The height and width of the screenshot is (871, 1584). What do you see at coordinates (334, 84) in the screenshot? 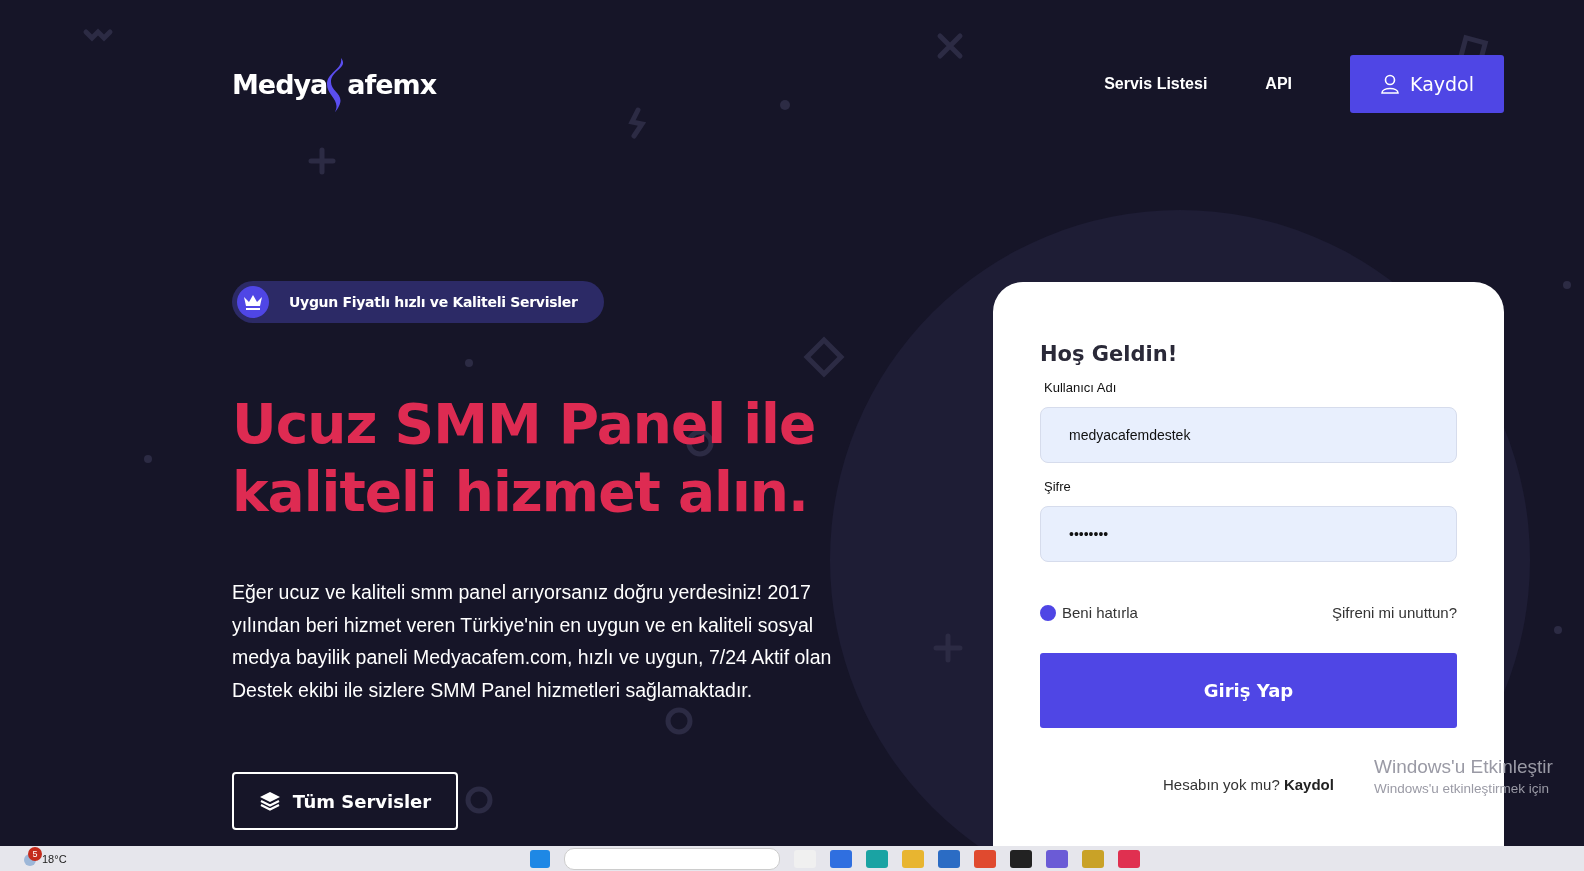
I see `logo: Medya afemx` at bounding box center [334, 84].